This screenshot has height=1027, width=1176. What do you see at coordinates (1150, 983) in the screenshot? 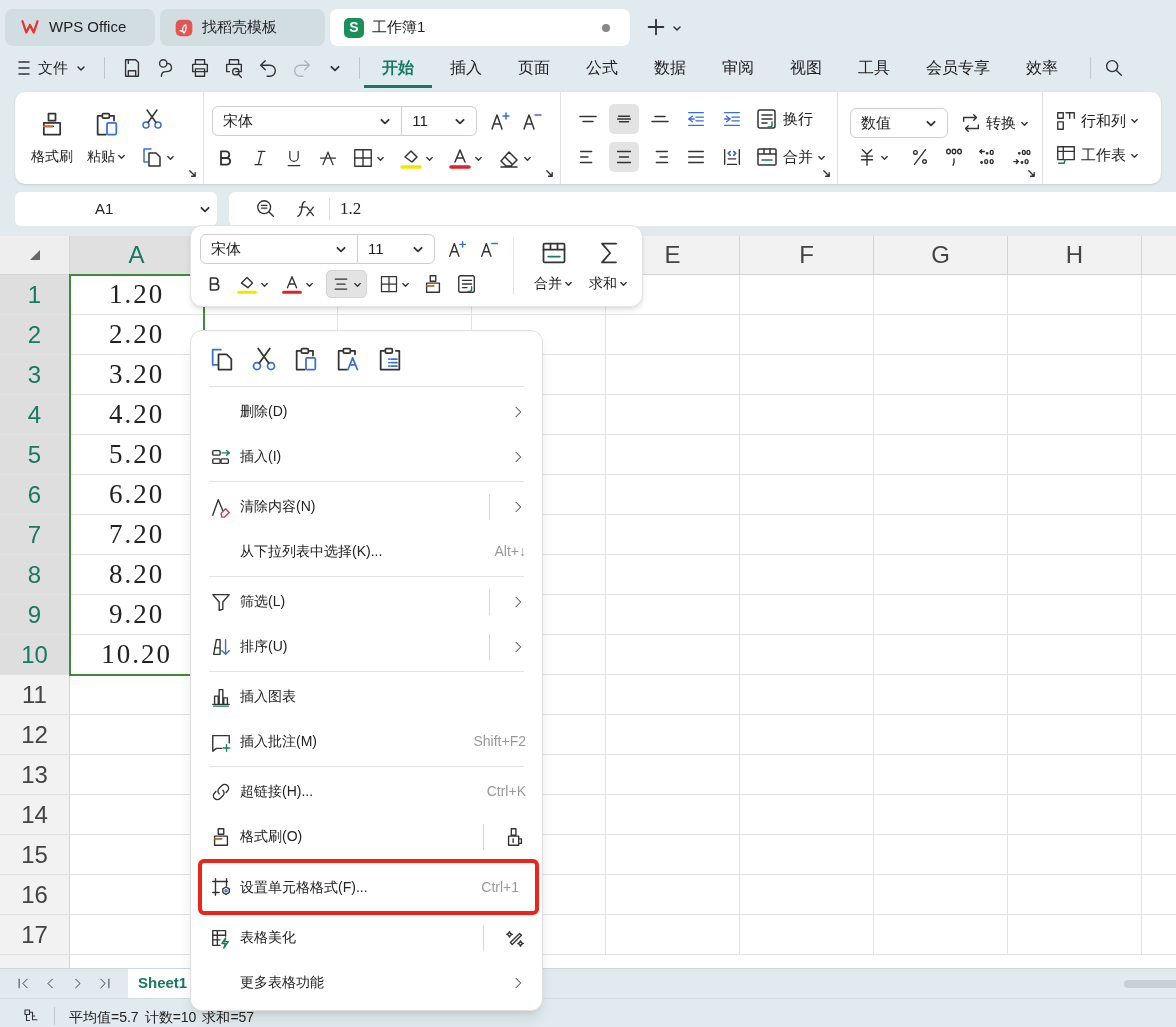
I see `scrollbar-thumb` at bounding box center [1150, 983].